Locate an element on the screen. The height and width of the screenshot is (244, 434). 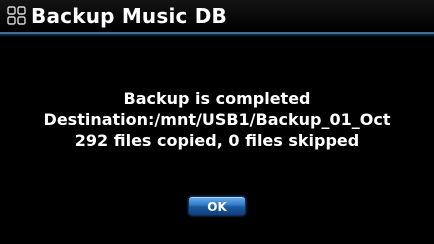
page-title: Backup Music DB is located at coordinates (129, 16).